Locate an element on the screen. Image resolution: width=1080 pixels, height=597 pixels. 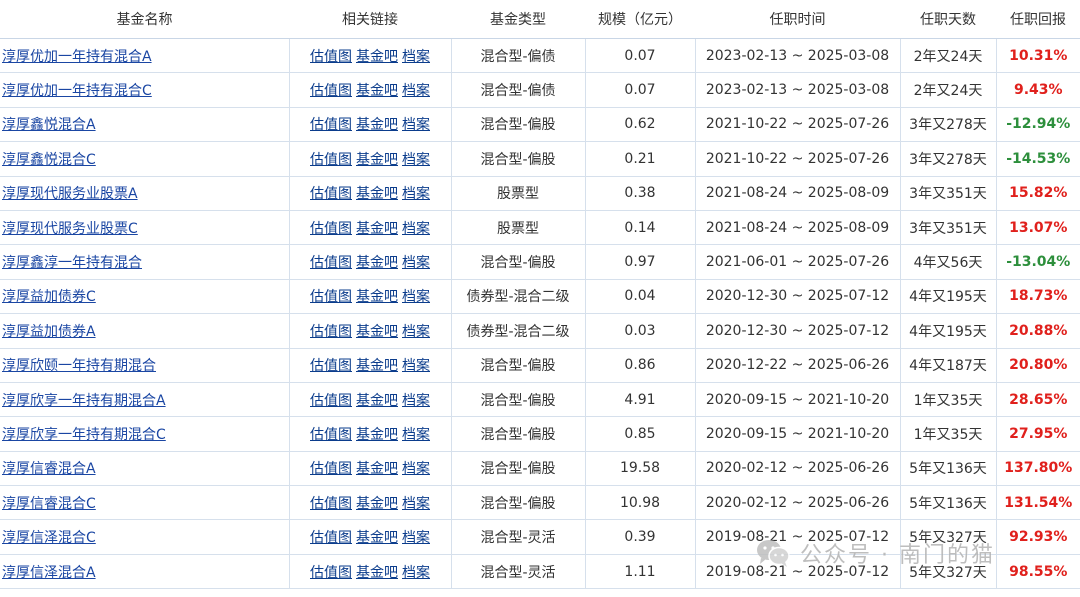
fund-name-cell: 淳厚现代服务业股票A is located at coordinates (145, 193).